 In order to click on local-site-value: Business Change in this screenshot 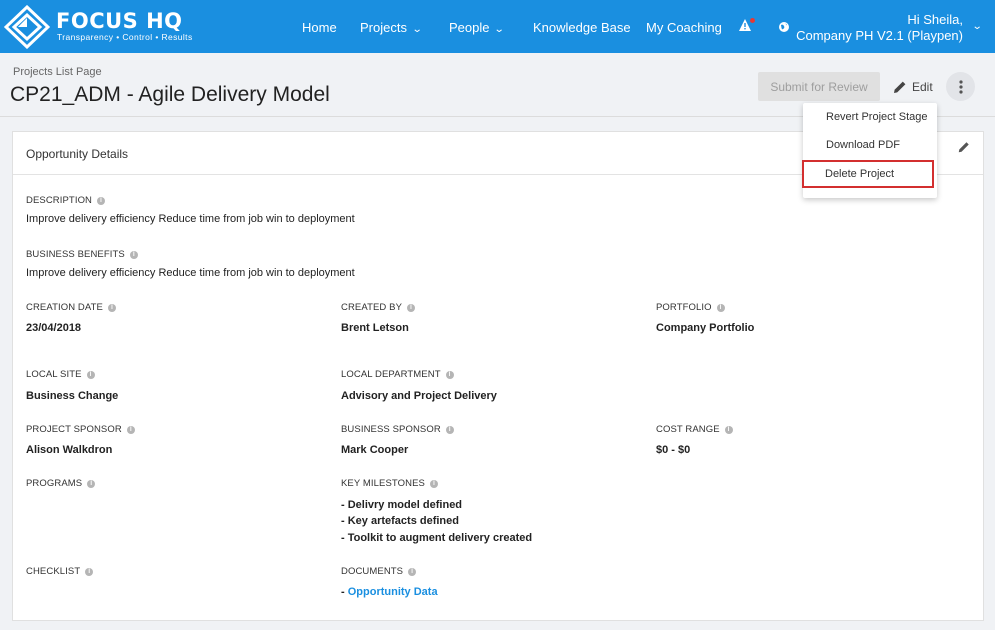, I will do `click(72, 396)`.